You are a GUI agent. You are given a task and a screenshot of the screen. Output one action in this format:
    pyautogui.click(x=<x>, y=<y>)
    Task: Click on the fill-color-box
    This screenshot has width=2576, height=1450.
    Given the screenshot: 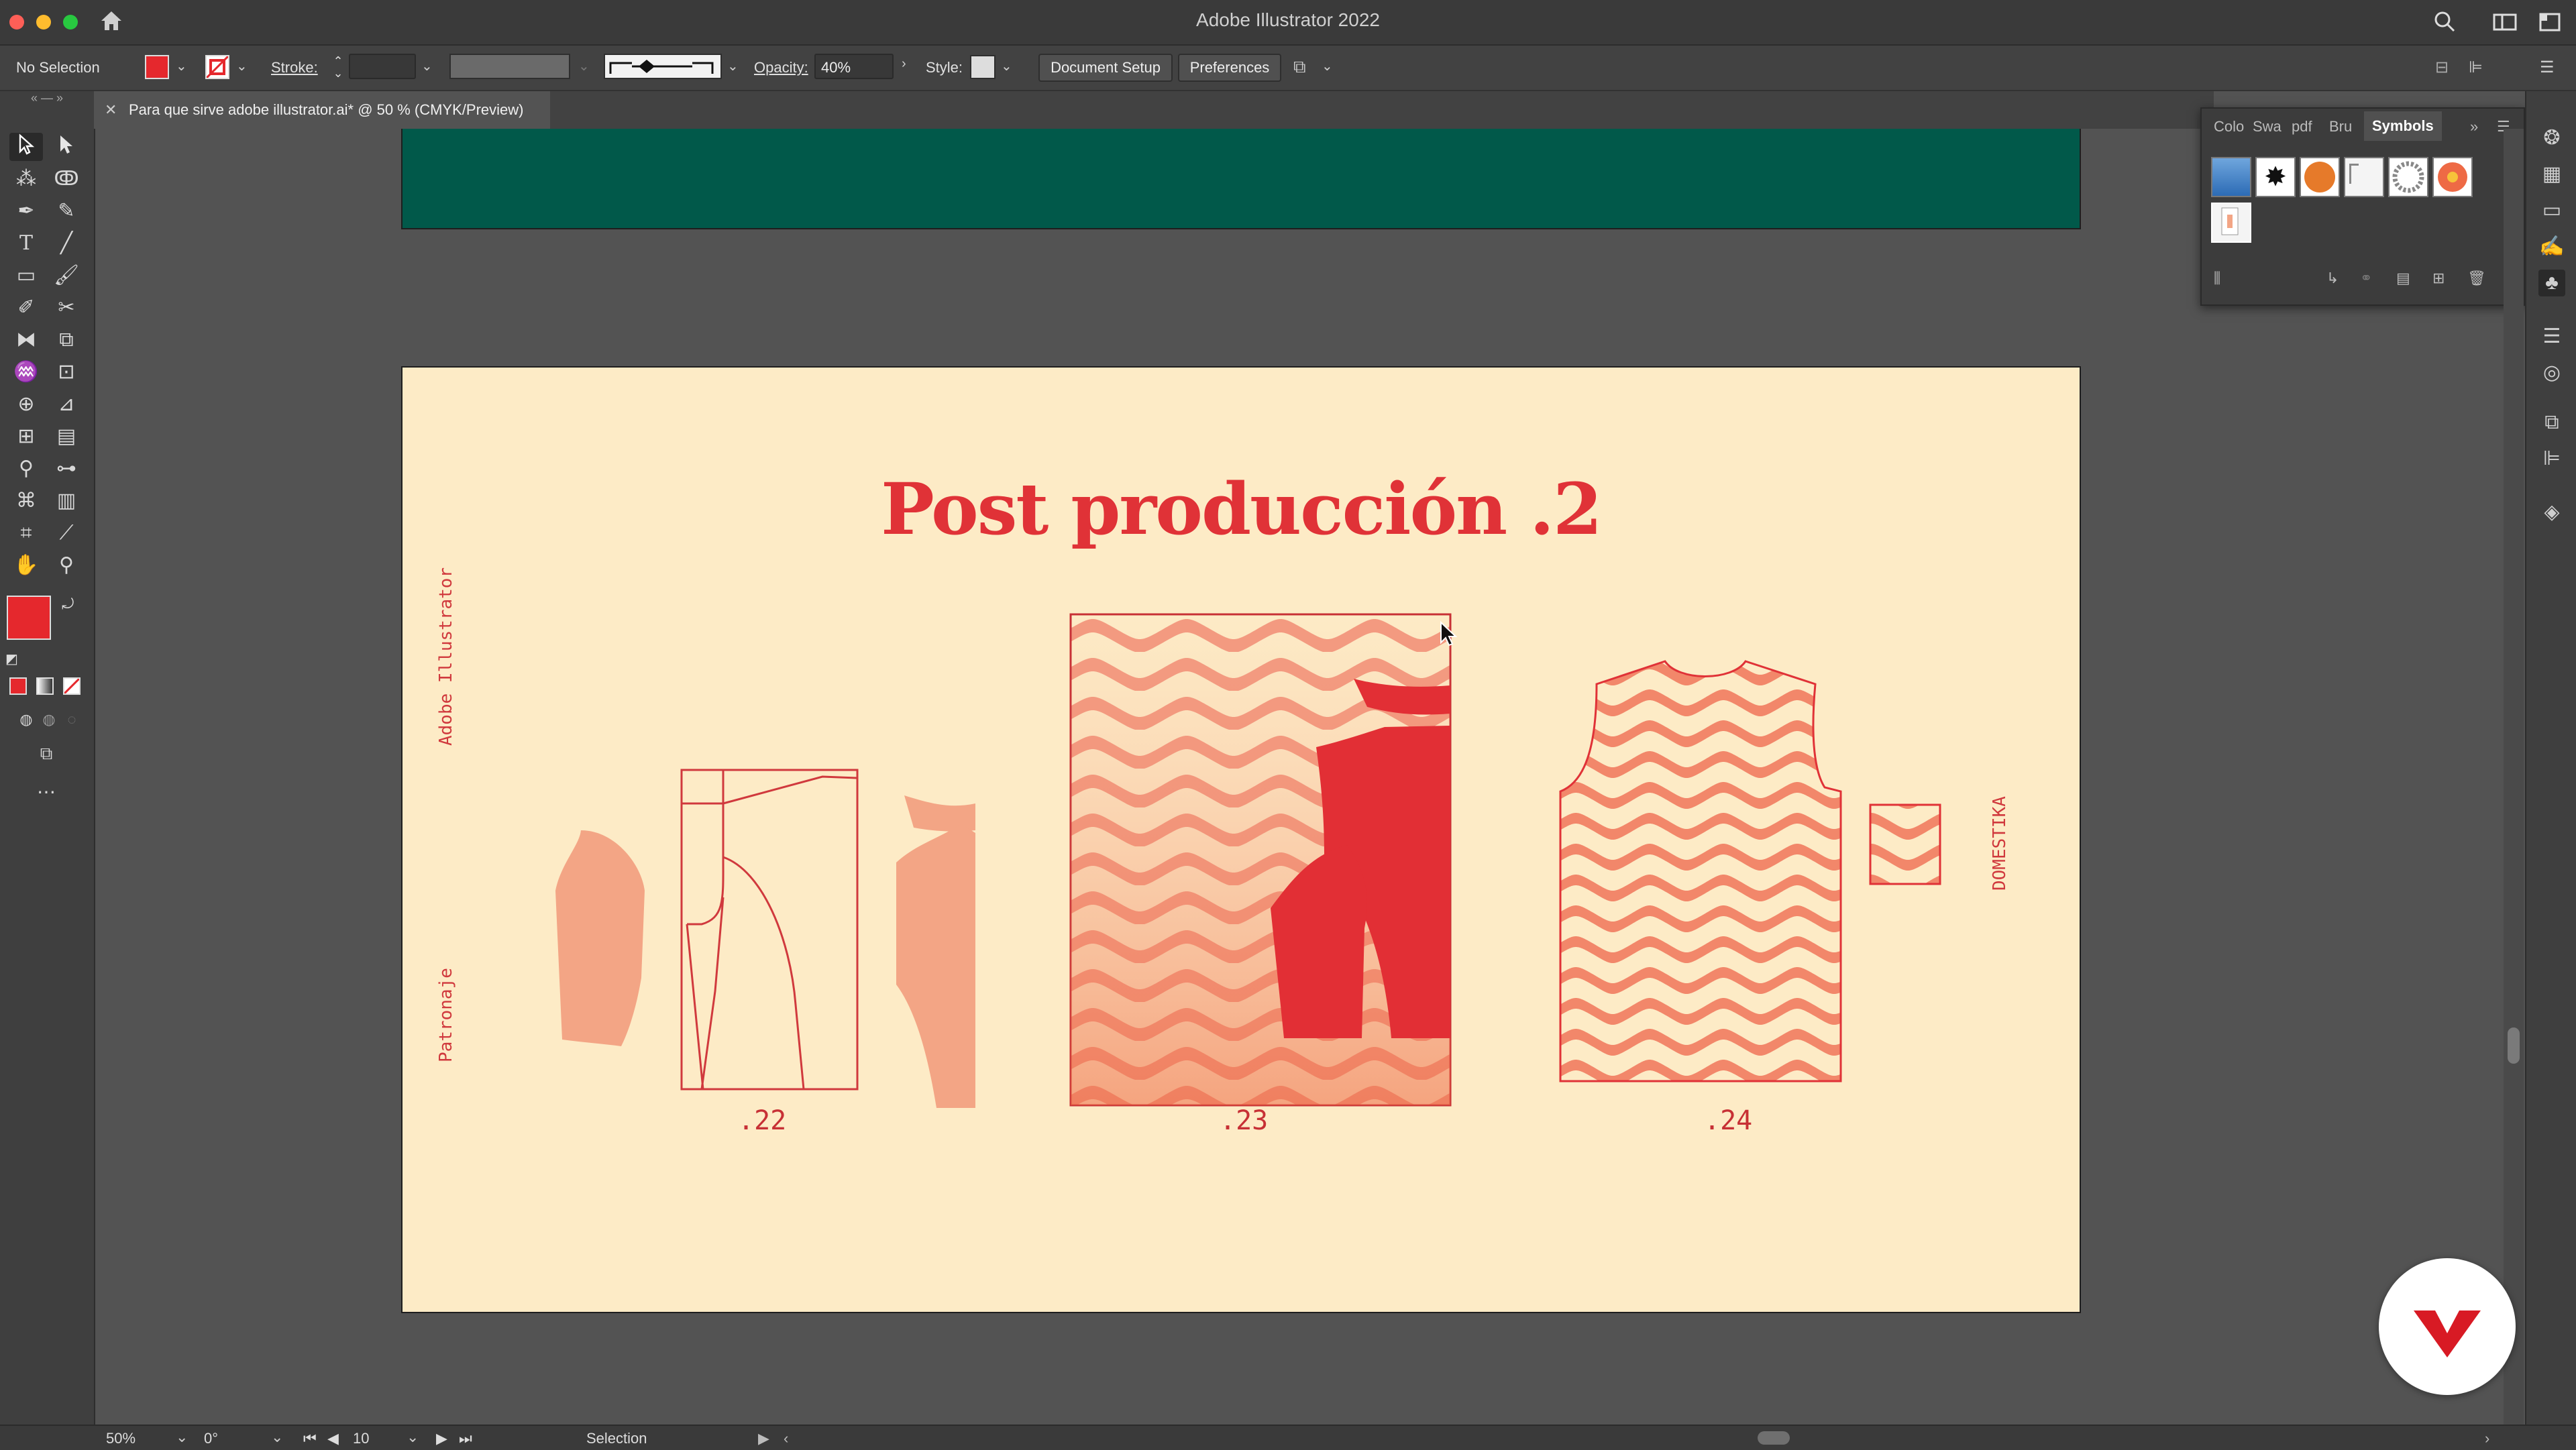 What is the action you would take?
    pyautogui.click(x=29, y=618)
    